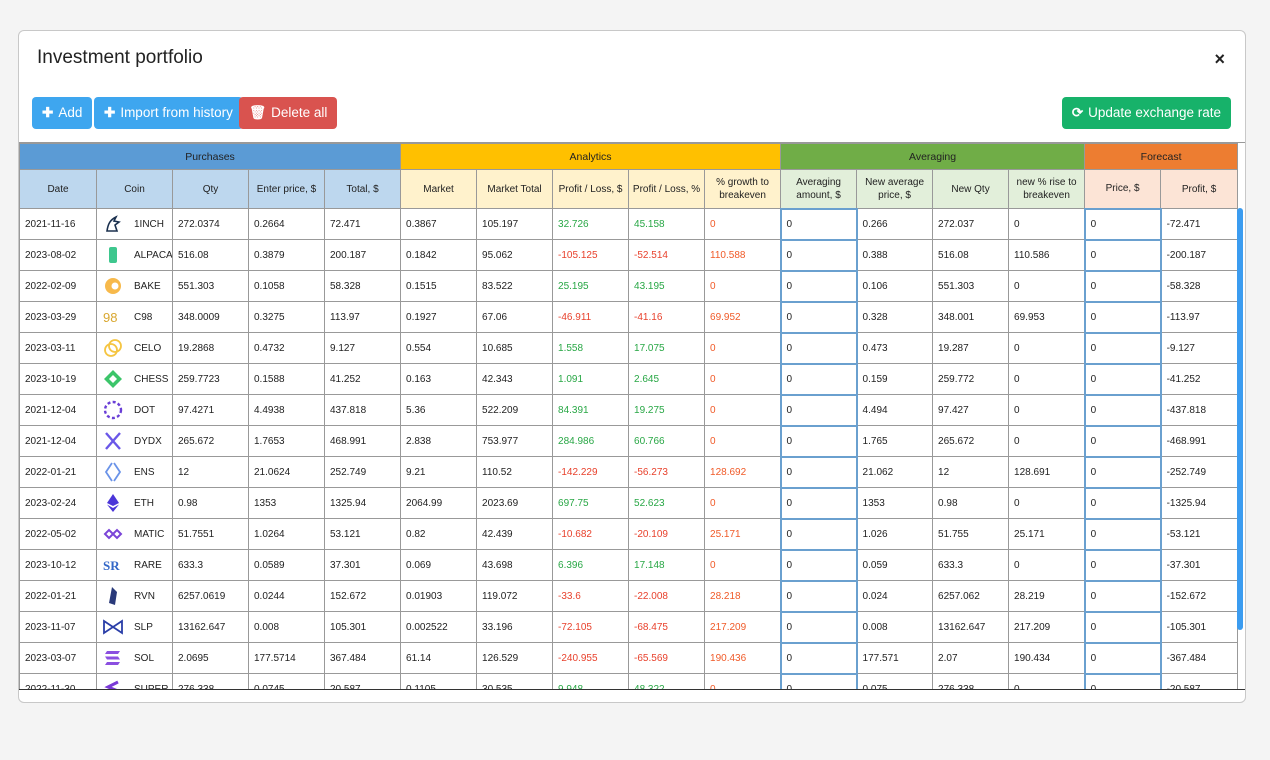 The height and width of the screenshot is (760, 1270). What do you see at coordinates (286, 189) in the screenshot?
I see `col-enter-price: Enter price, $` at bounding box center [286, 189].